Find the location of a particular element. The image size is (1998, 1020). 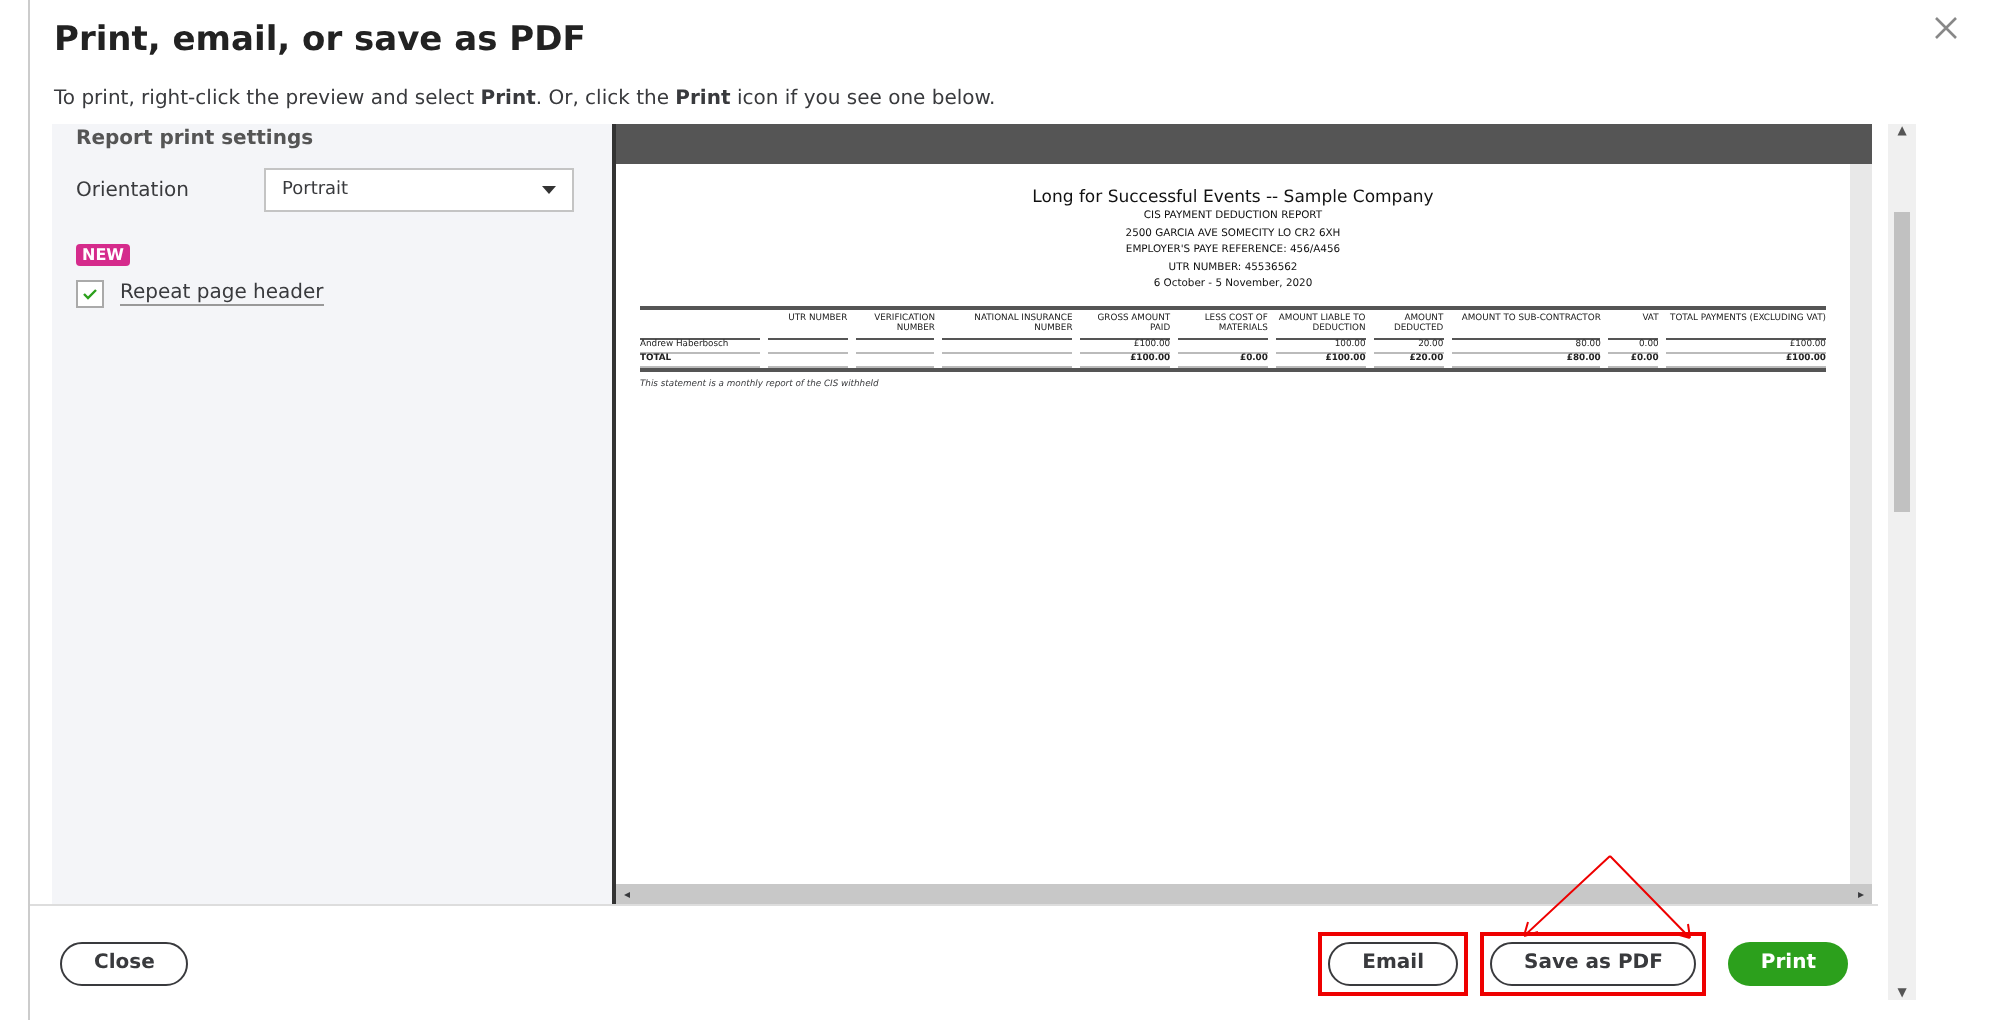

settings-heading: Report print settings is located at coordinates (196, 140).